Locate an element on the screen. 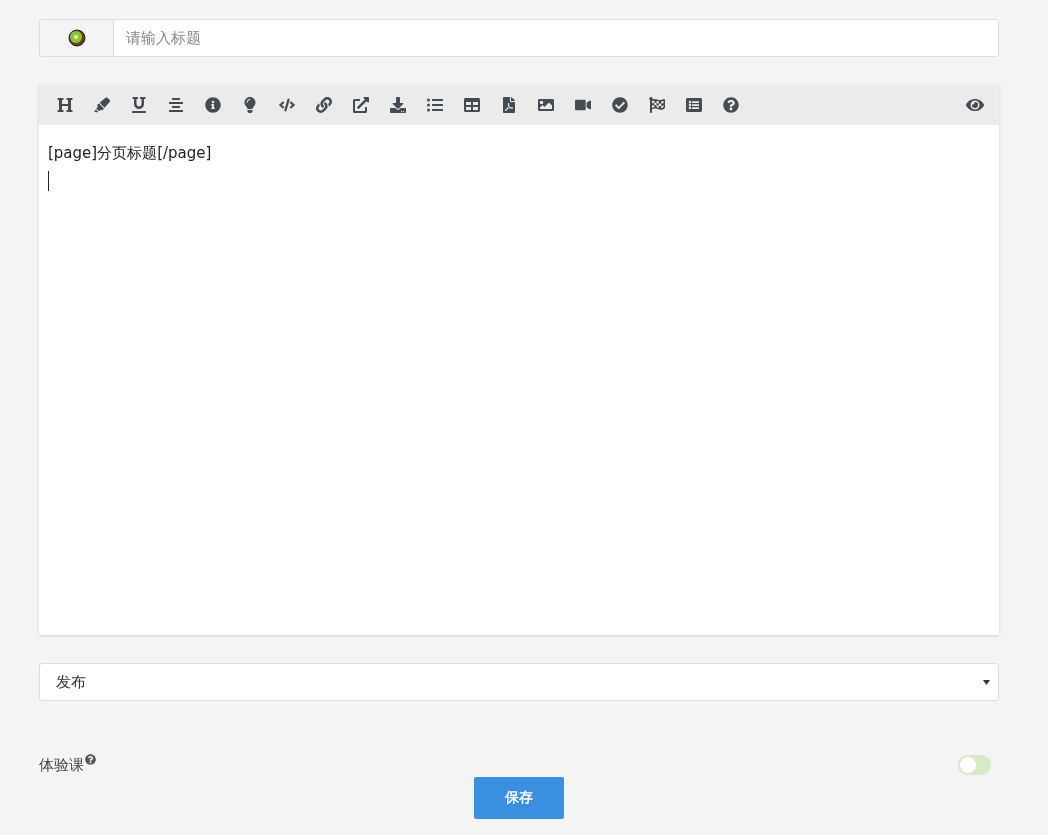 Image resolution: width=1048 pixels, height=835 pixels. highlighter-icon is located at coordinates (101, 105).